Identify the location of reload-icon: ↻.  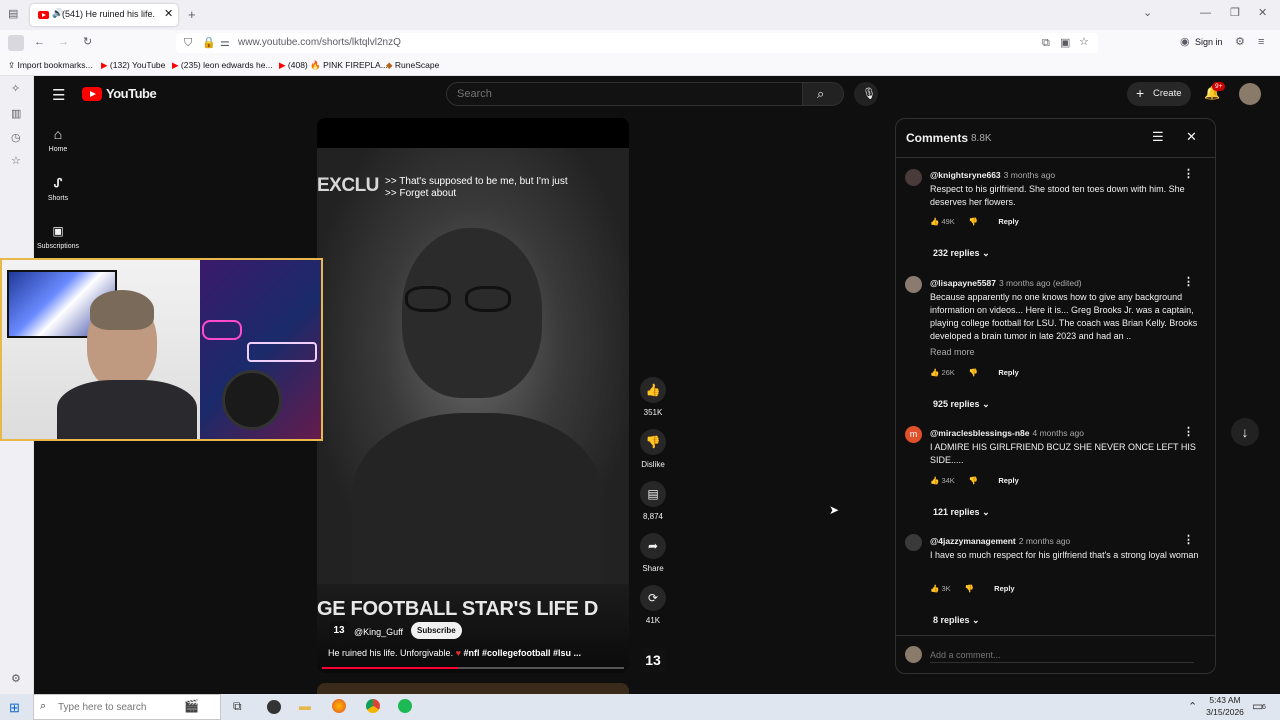
(87, 42).